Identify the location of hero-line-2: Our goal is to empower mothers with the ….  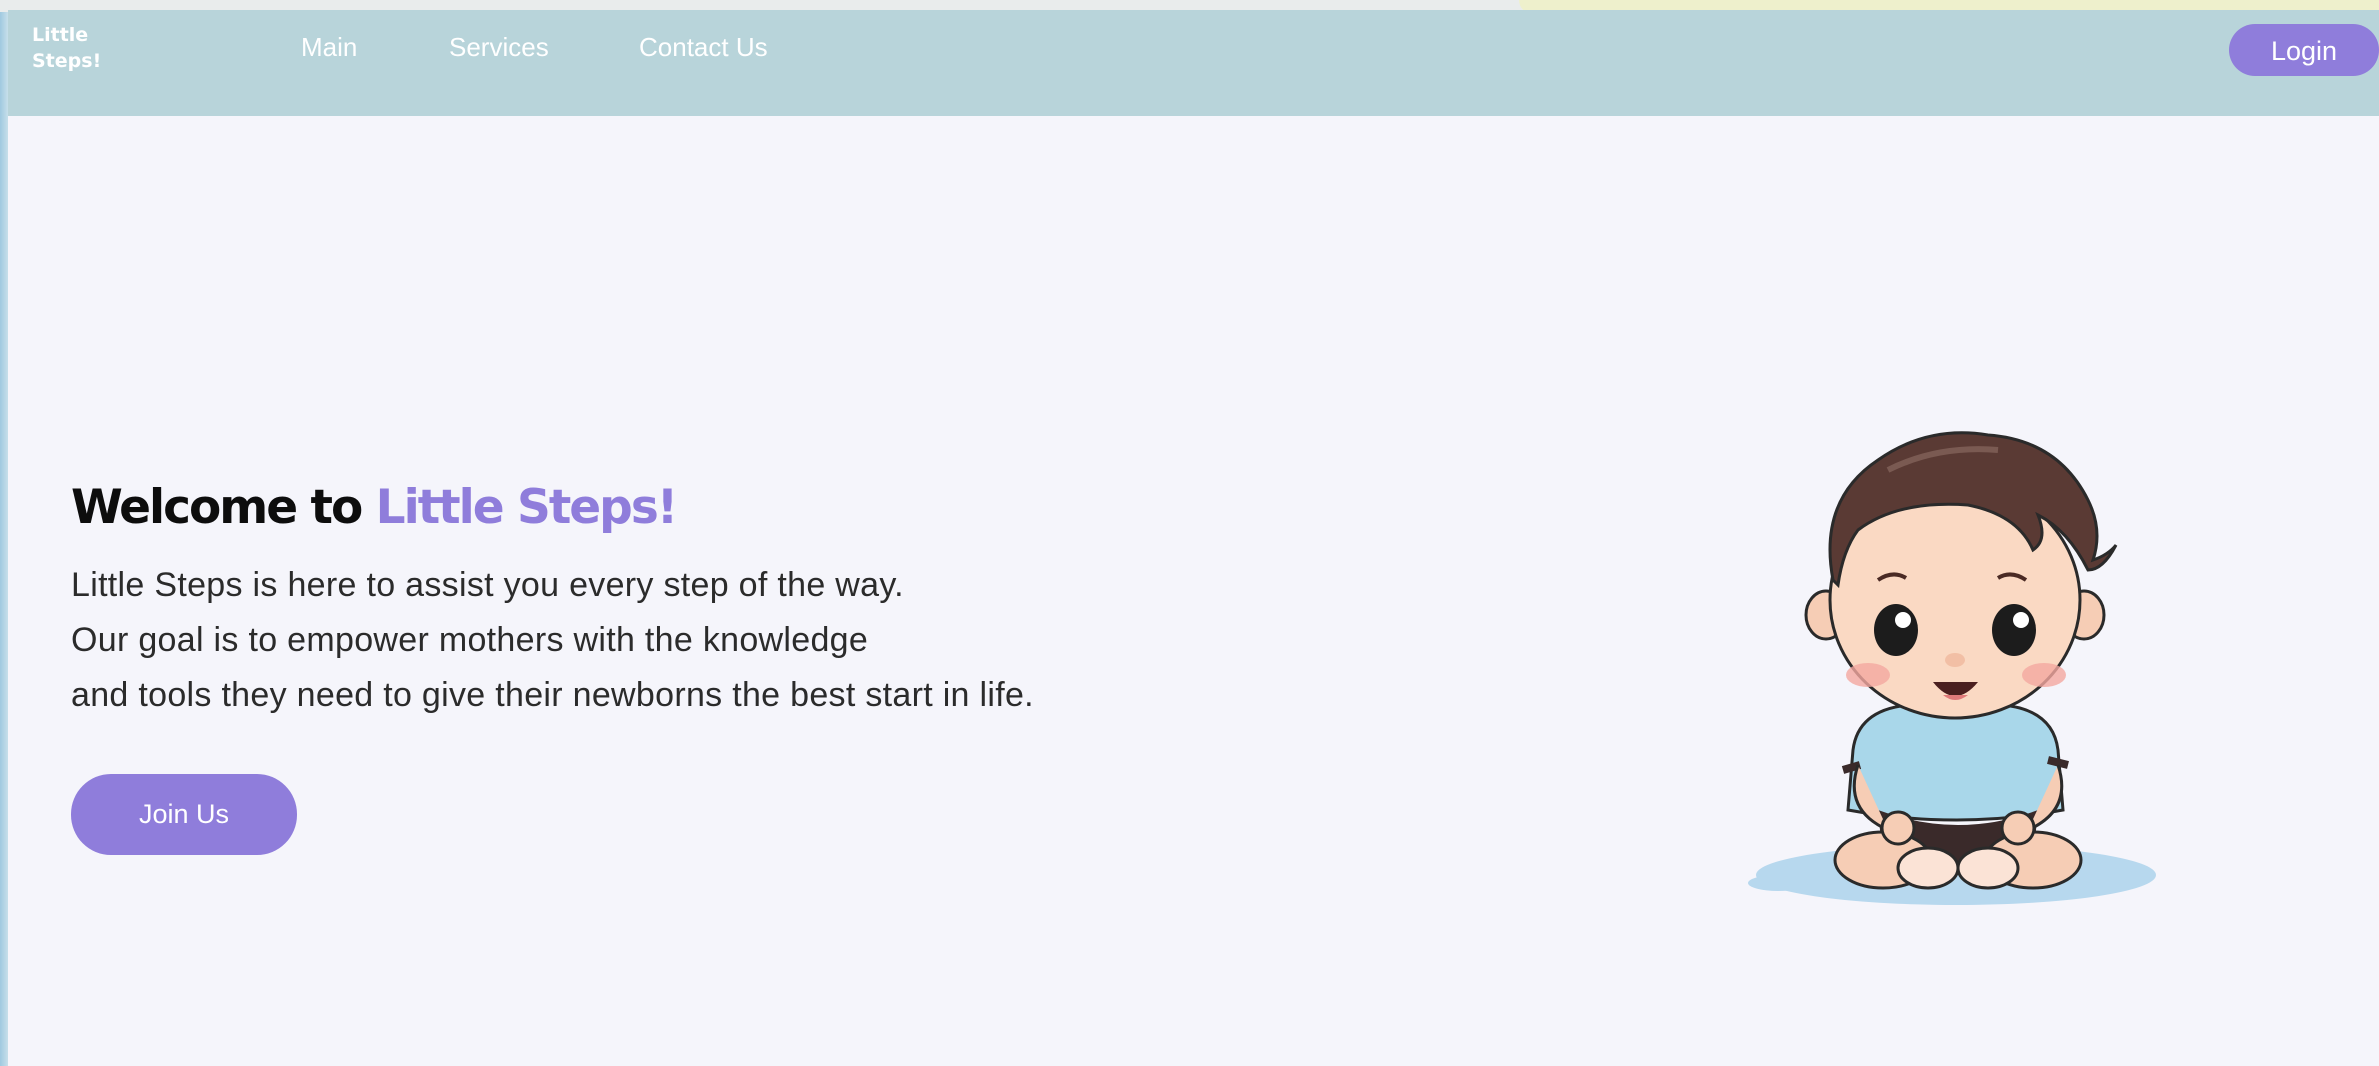
(470, 640).